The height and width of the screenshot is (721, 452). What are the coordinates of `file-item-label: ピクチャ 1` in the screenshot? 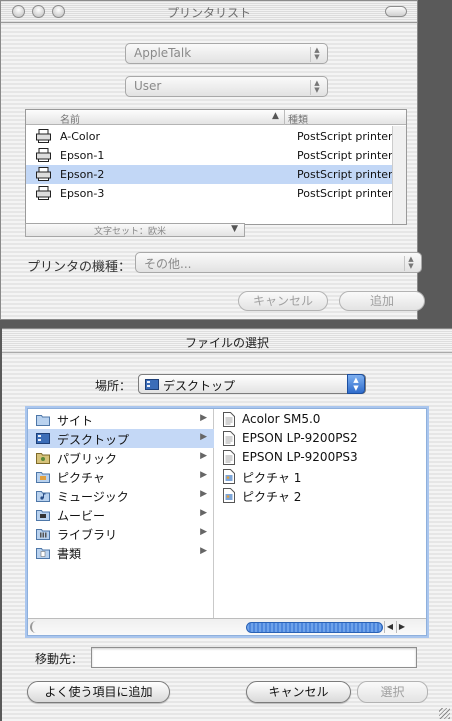 It's located at (272, 478).